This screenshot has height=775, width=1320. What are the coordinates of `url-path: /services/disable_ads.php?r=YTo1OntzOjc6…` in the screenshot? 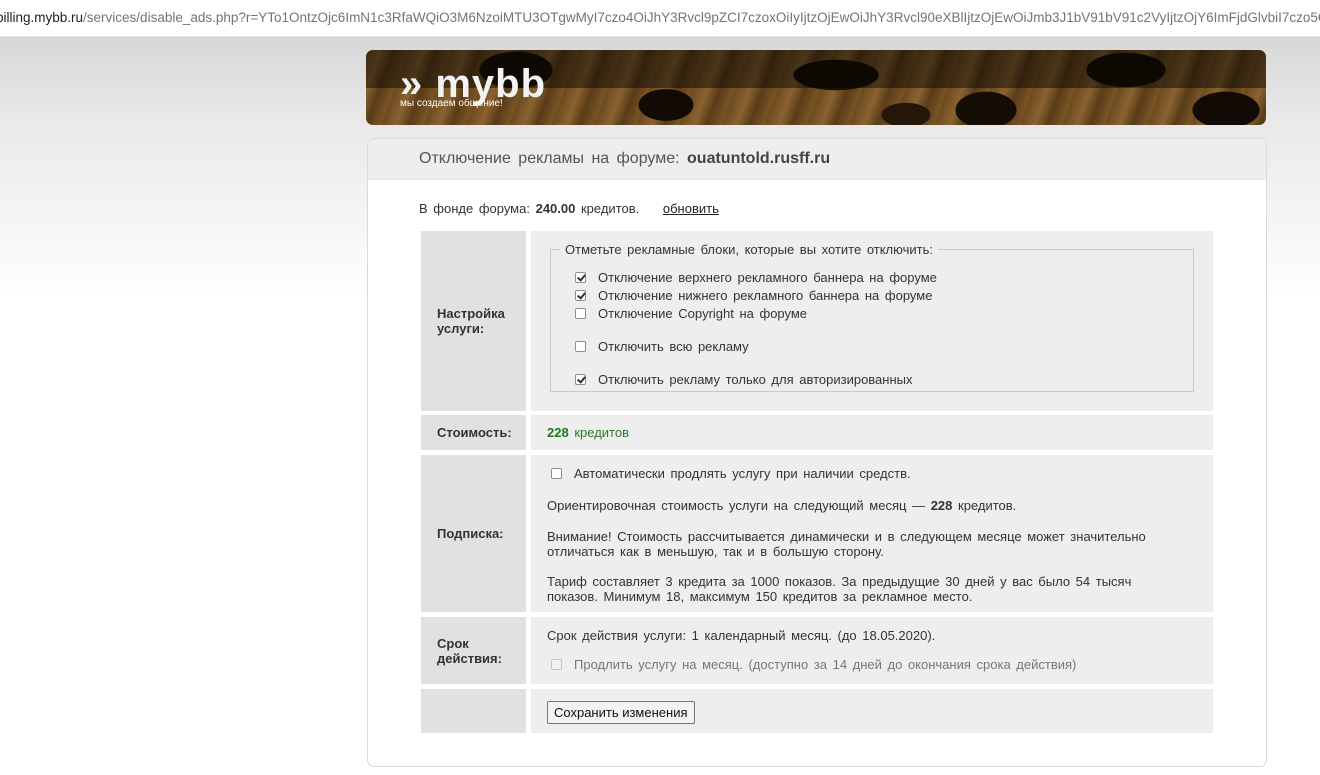 It's located at (701, 17).